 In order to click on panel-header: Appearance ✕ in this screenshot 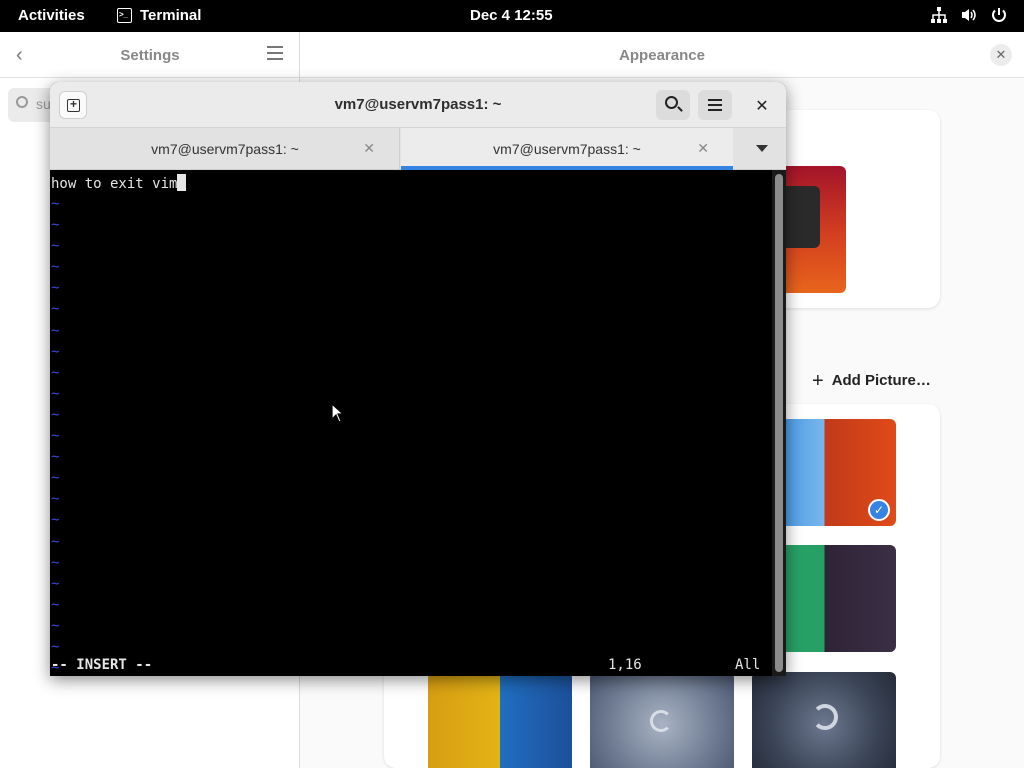, I will do `click(662, 55)`.